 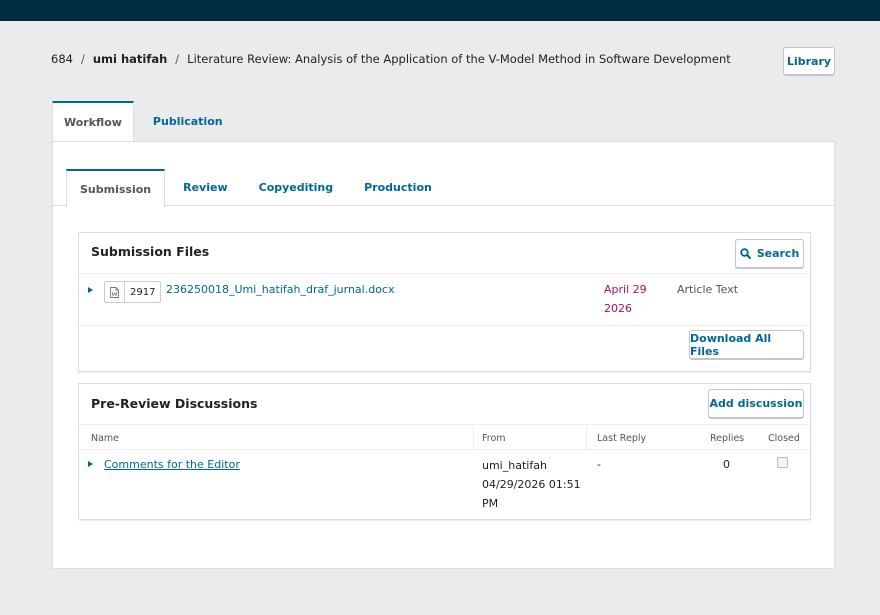 What do you see at coordinates (174, 403) in the screenshot?
I see `discussions-title: Pre-Review Discussions` at bounding box center [174, 403].